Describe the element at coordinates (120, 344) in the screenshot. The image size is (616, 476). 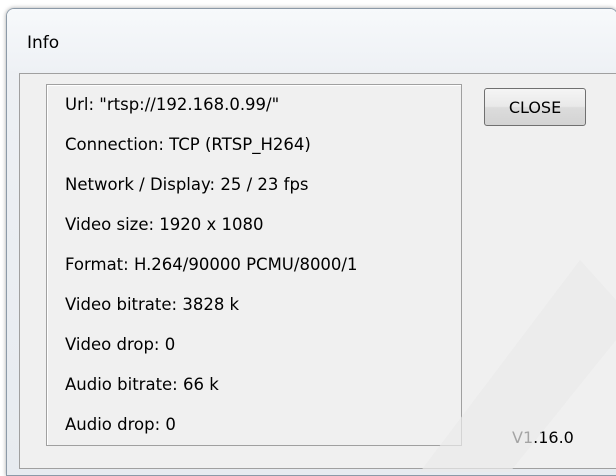
I see `video-drop-text: Video drop: 0` at that location.